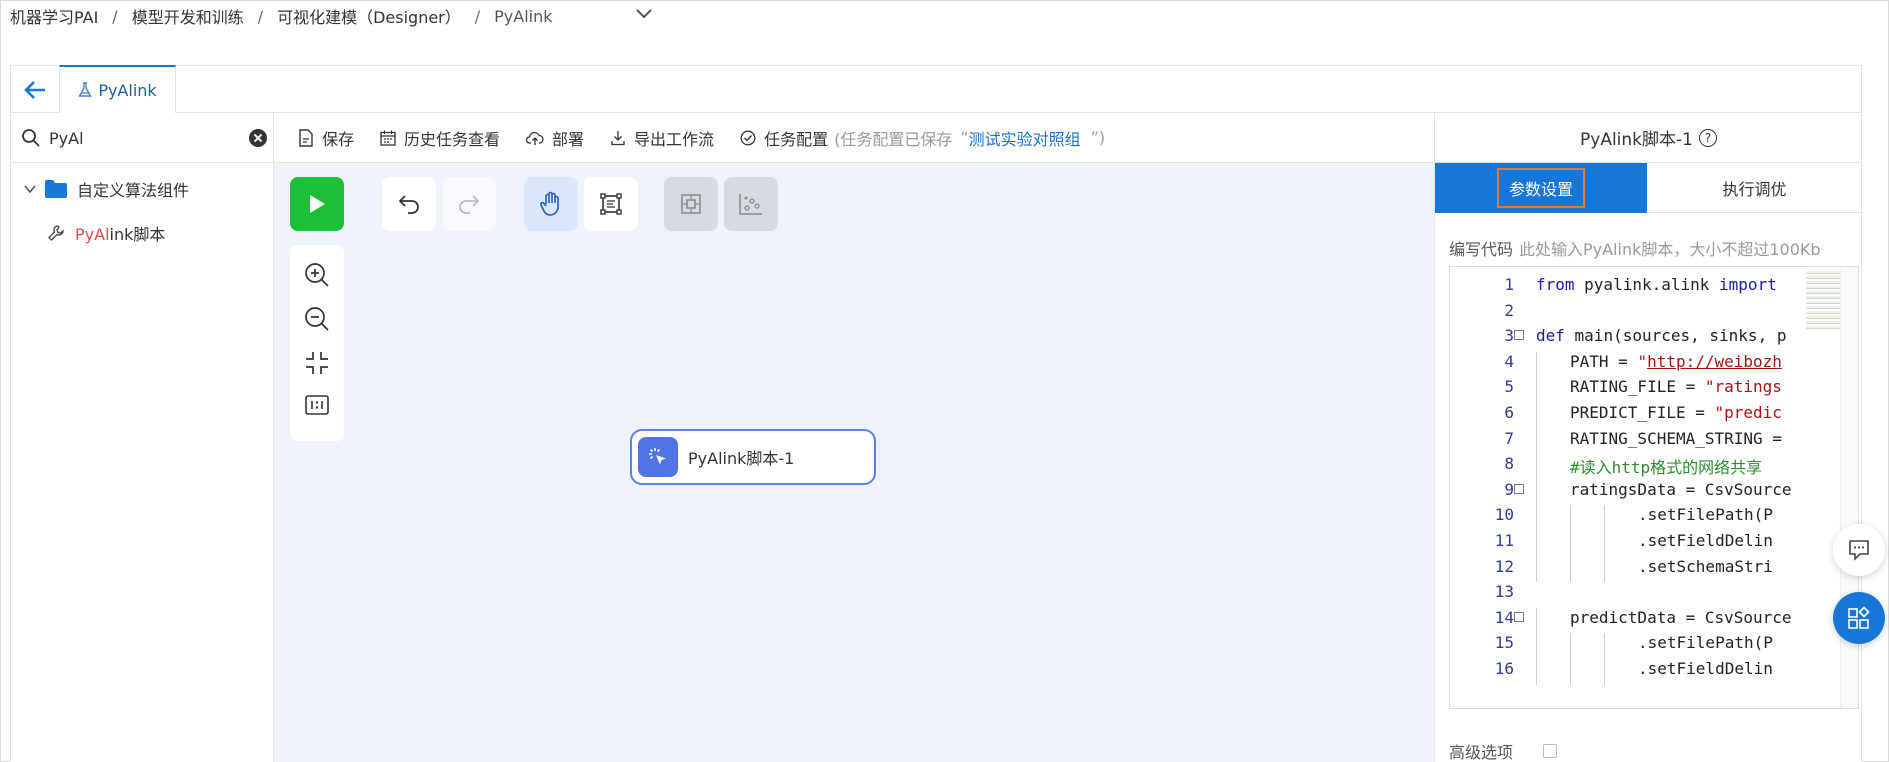  I want to click on back-arrow-icon, so click(35, 90).